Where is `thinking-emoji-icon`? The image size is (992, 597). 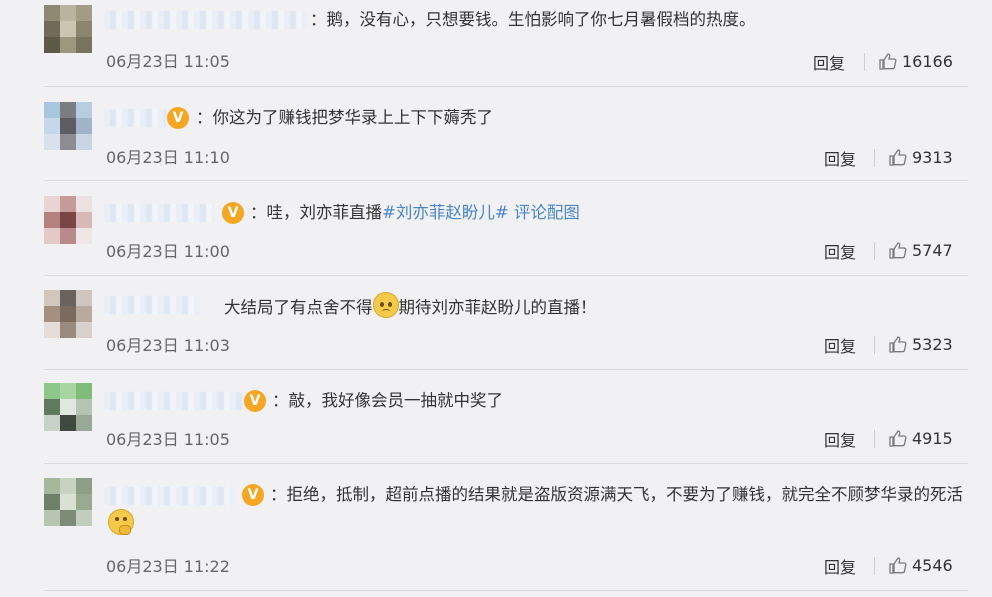
thinking-emoji-icon is located at coordinates (121, 522).